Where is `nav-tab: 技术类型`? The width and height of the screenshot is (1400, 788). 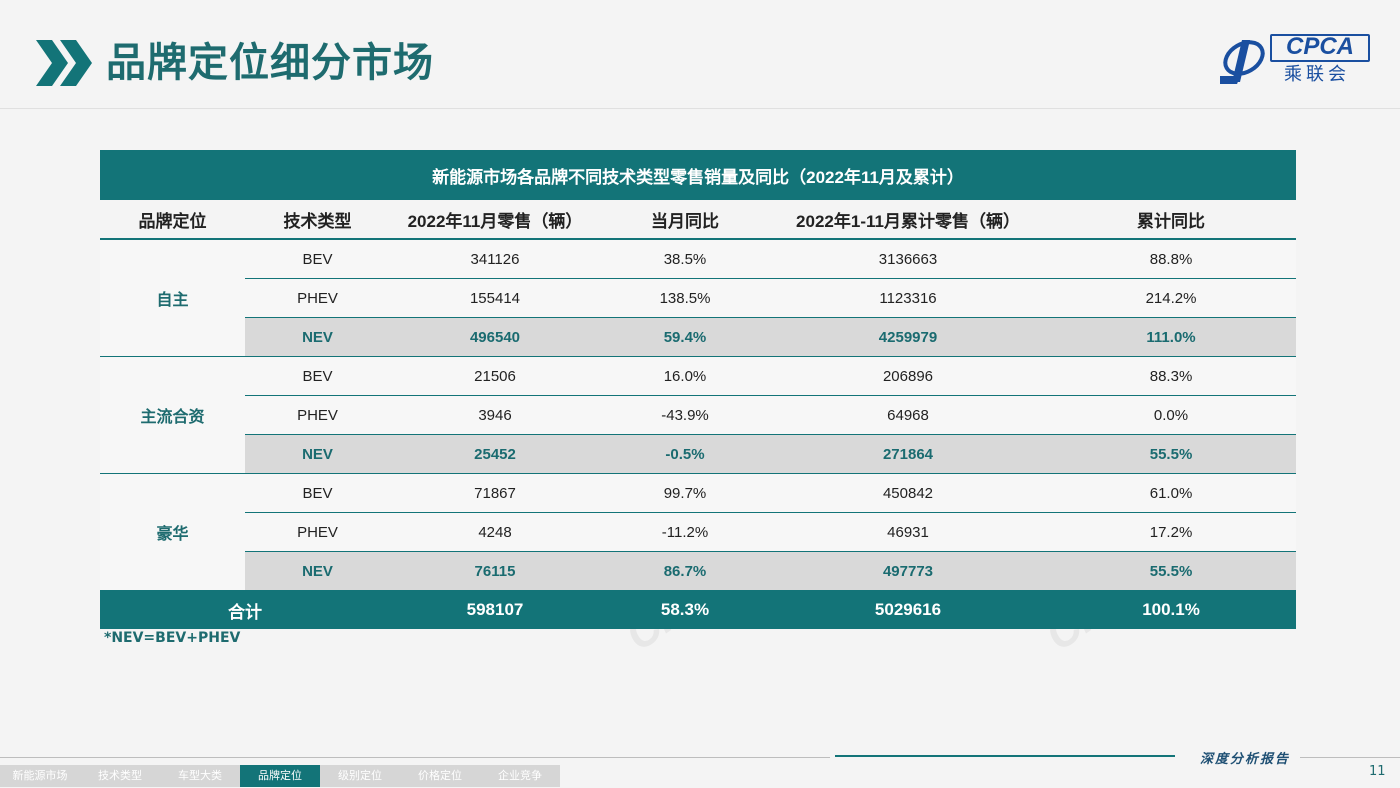 nav-tab: 技术类型 is located at coordinates (120, 776).